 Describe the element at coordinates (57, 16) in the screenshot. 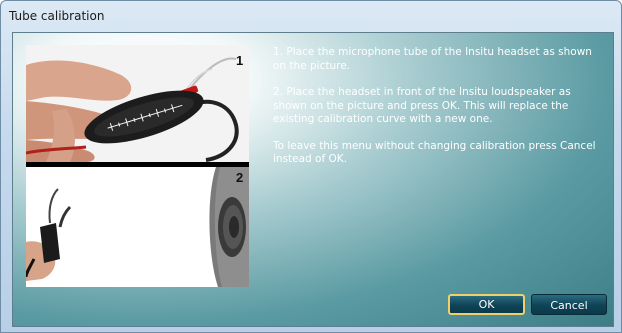

I see `dialog-title: Tube calibration` at that location.